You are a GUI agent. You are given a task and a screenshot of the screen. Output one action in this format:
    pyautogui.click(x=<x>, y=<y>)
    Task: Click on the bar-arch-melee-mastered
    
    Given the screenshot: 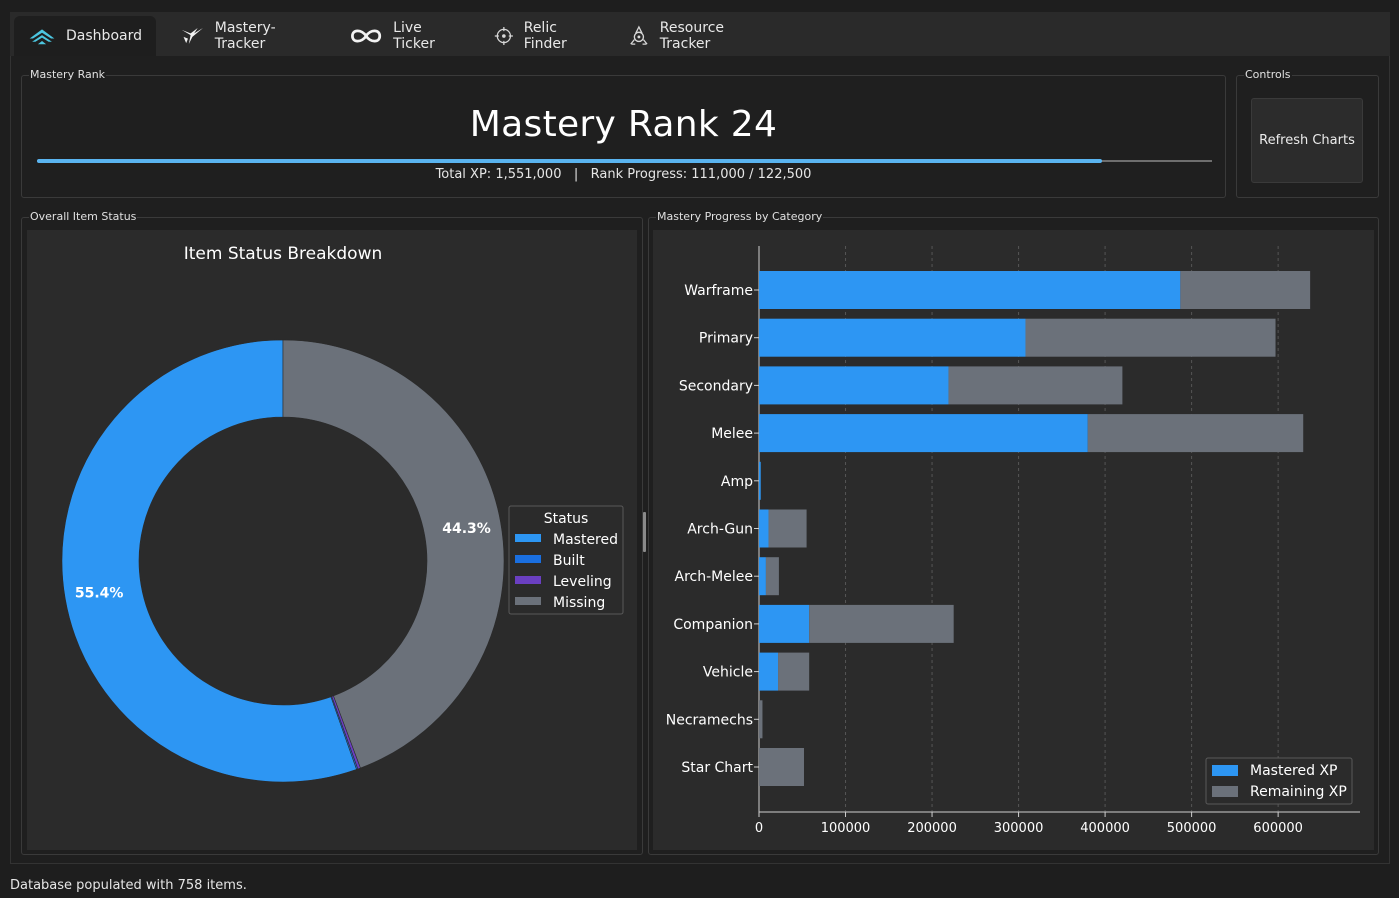 What is the action you would take?
    pyautogui.click(x=762, y=576)
    